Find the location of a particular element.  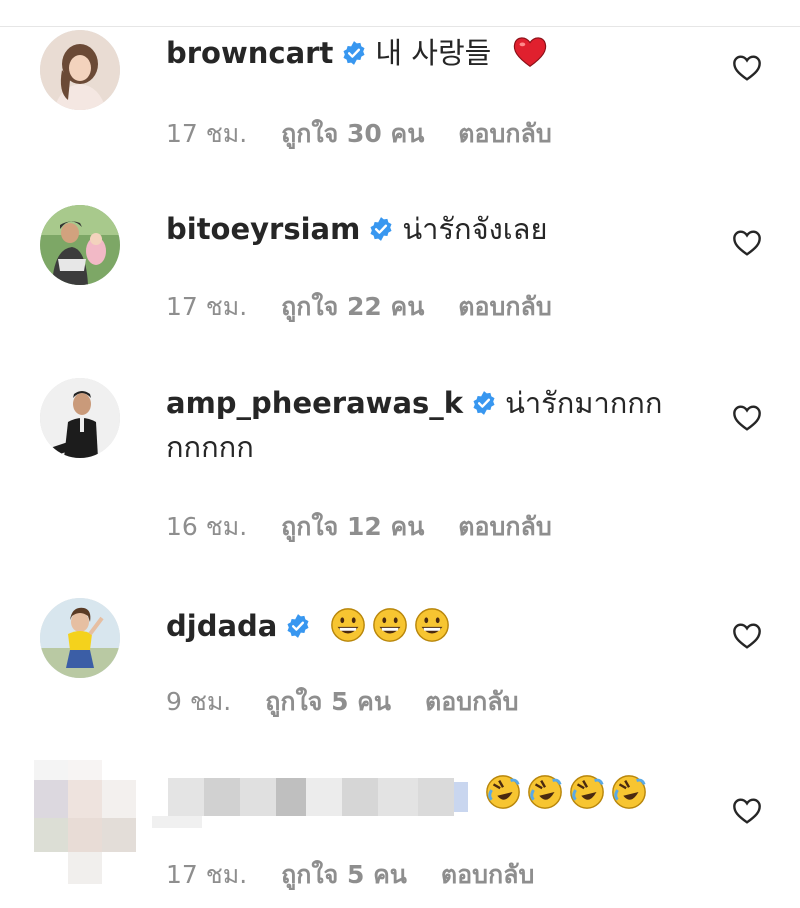

comment-text: 내 사랑들 is located at coordinates (433, 53).